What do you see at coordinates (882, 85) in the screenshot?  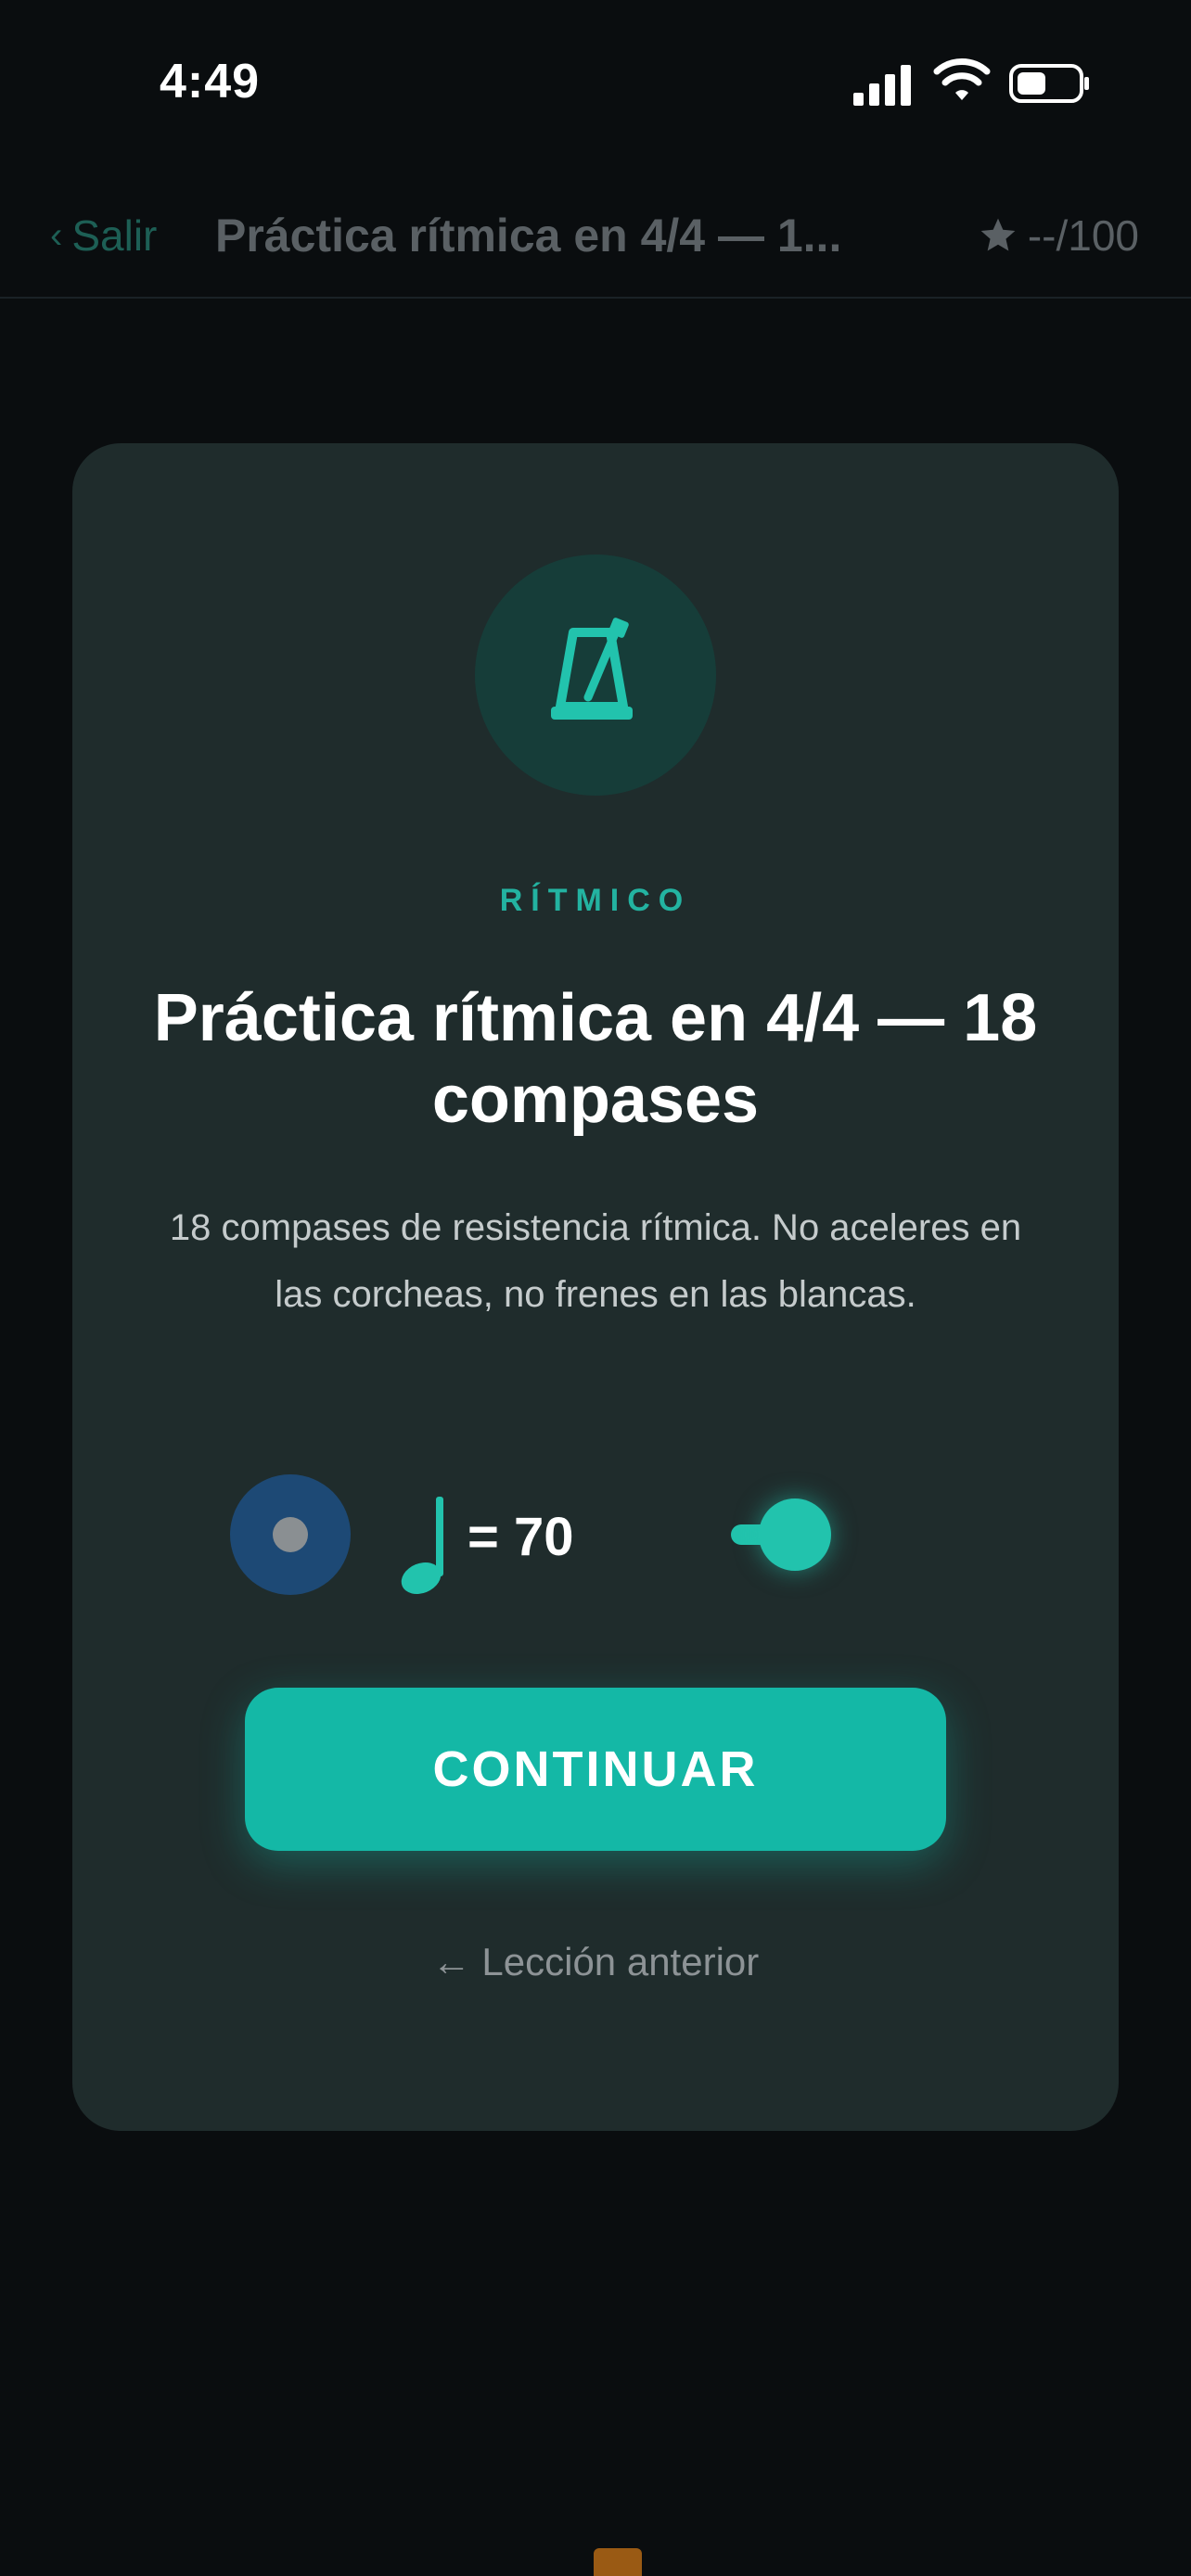 I see `cellular-signal-icon` at bounding box center [882, 85].